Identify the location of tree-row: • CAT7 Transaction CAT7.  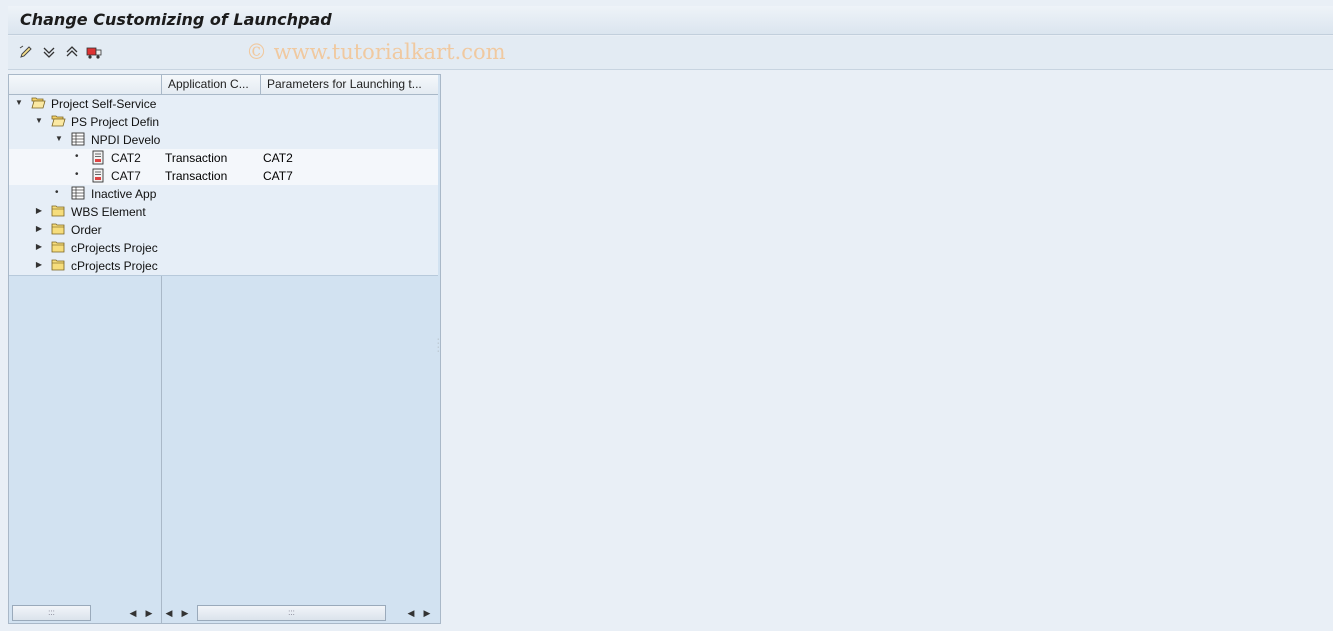
(223, 176).